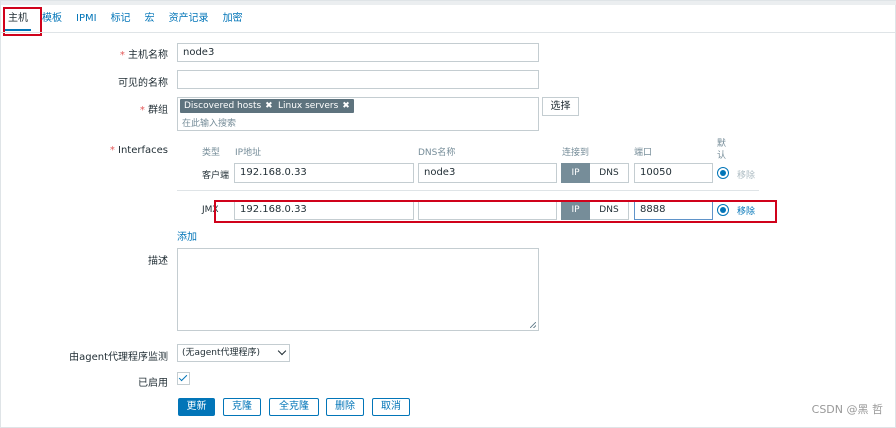 Image resolution: width=896 pixels, height=428 pixels. Describe the element at coordinates (143, 55) in the screenshot. I see `hostname-label: * 主机名称` at that location.